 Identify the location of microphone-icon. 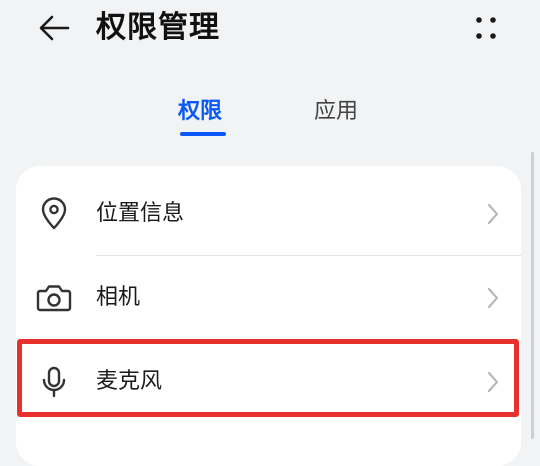
(54, 382).